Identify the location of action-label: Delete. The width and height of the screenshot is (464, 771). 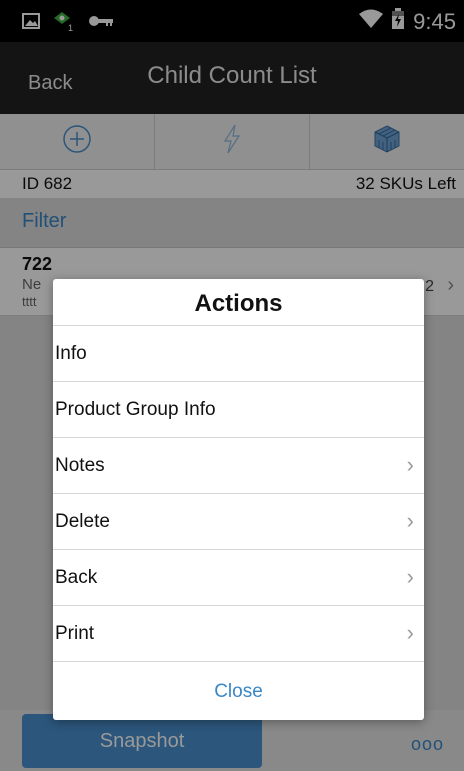
(82, 521).